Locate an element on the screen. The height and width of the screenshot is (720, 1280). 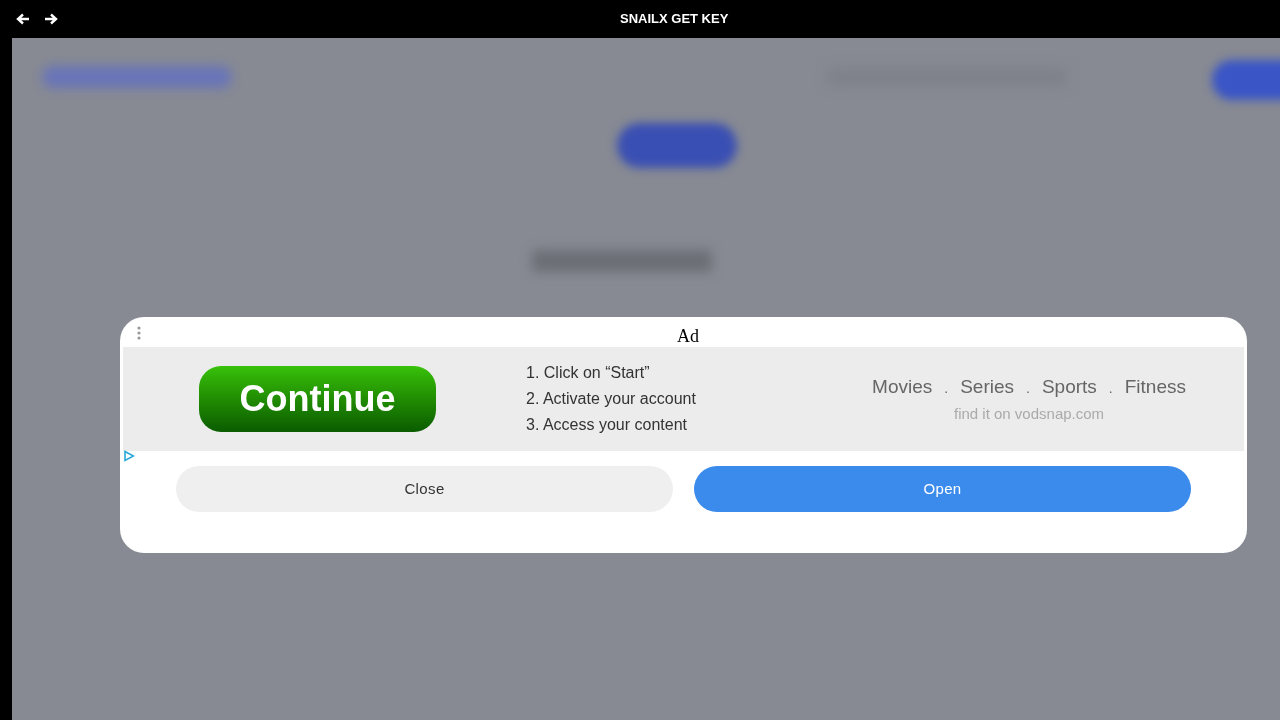
category-text: Fitness is located at coordinates (1155, 386).